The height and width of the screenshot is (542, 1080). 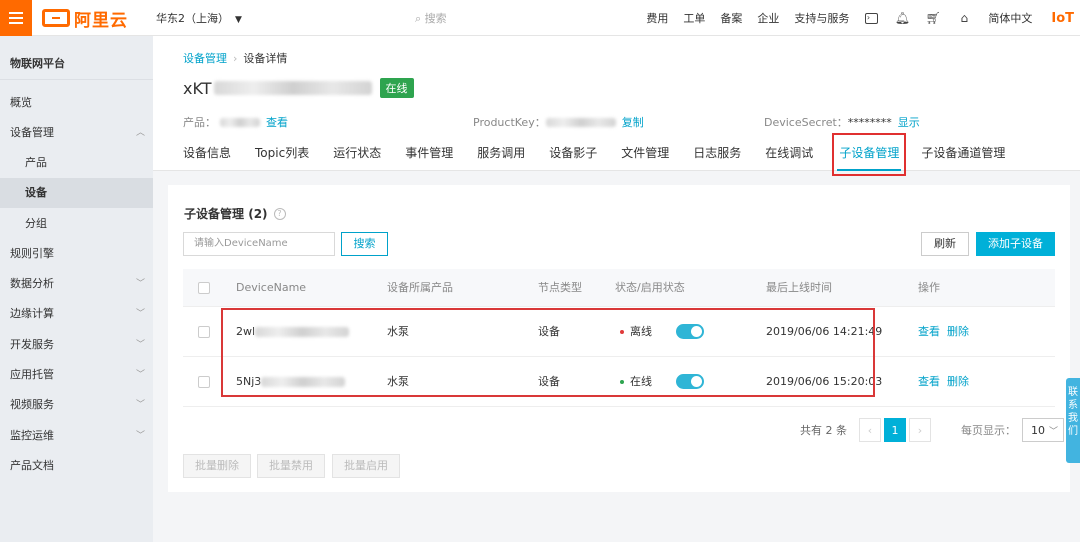 What do you see at coordinates (76, 314) in the screenshot?
I see `sidebar-item-edge-computing: 边缘计算 ﹀` at bounding box center [76, 314].